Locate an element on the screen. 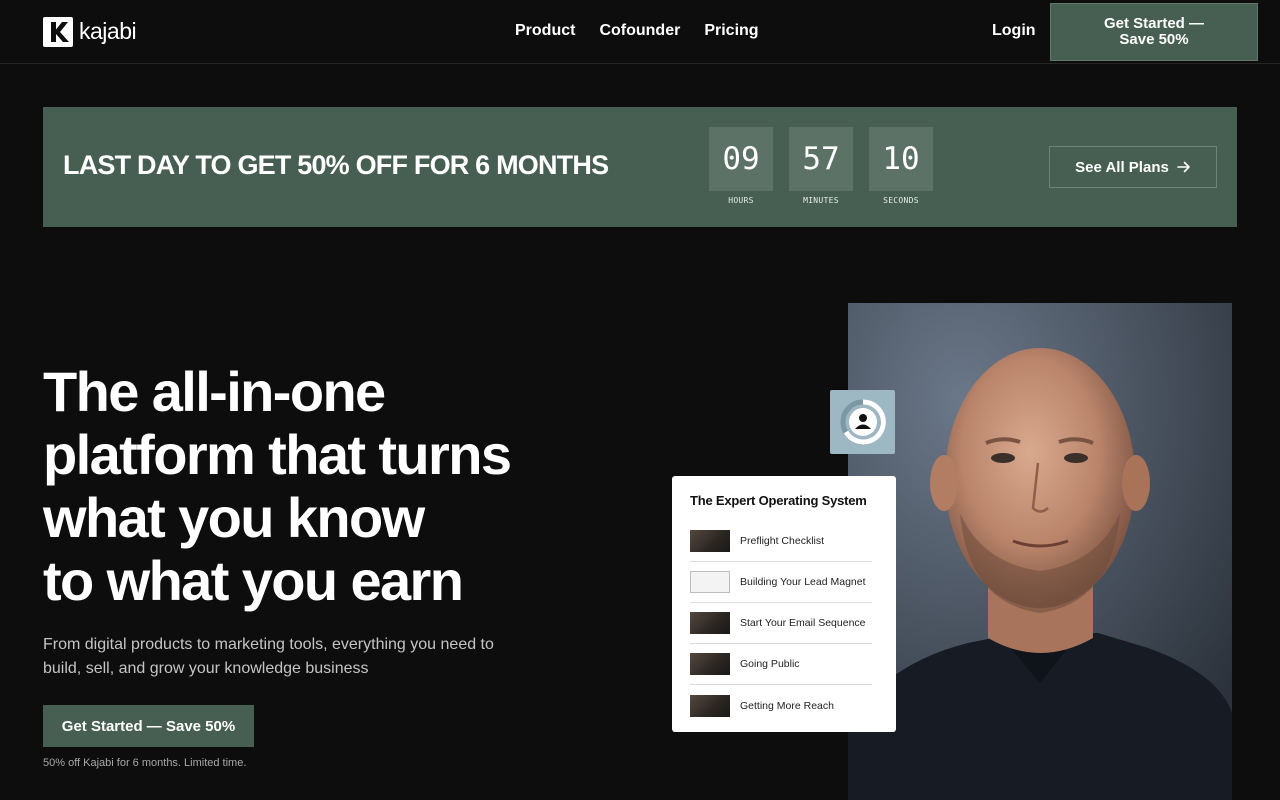 Image resolution: width=1280 pixels, height=800 pixels. lesson-label: Preflight Checklist is located at coordinates (782, 541).